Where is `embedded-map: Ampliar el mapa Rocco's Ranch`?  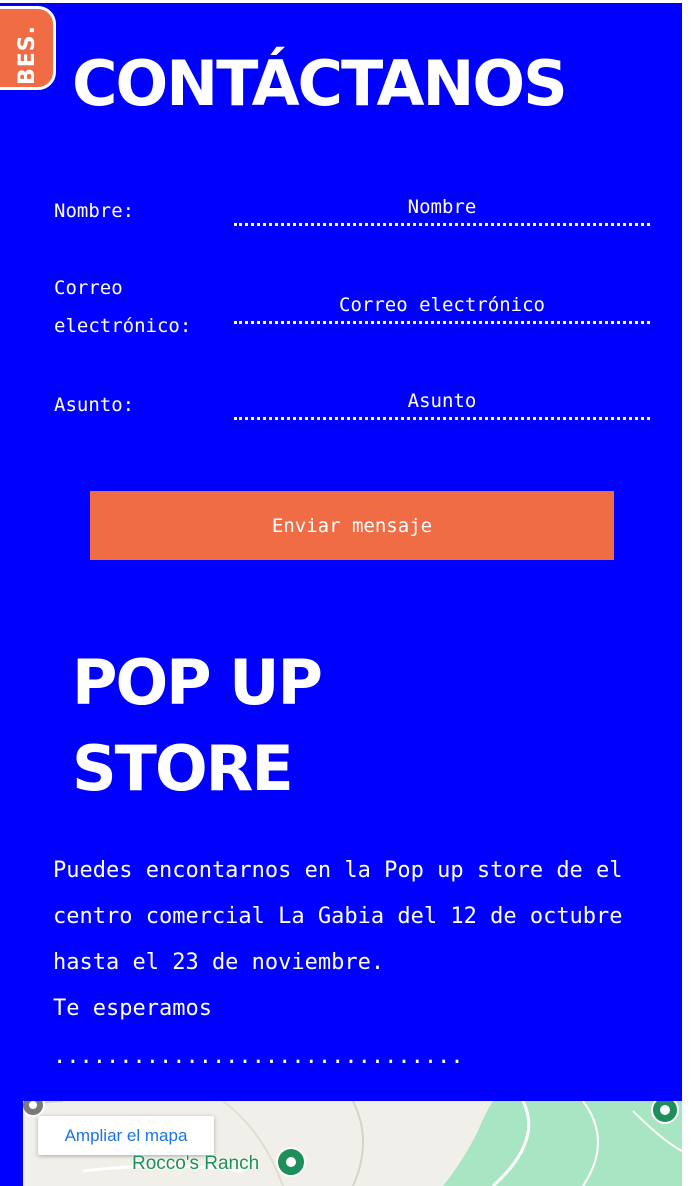
embedded-map: Ampliar el mapa Rocco's Ranch is located at coordinates (352, 1143).